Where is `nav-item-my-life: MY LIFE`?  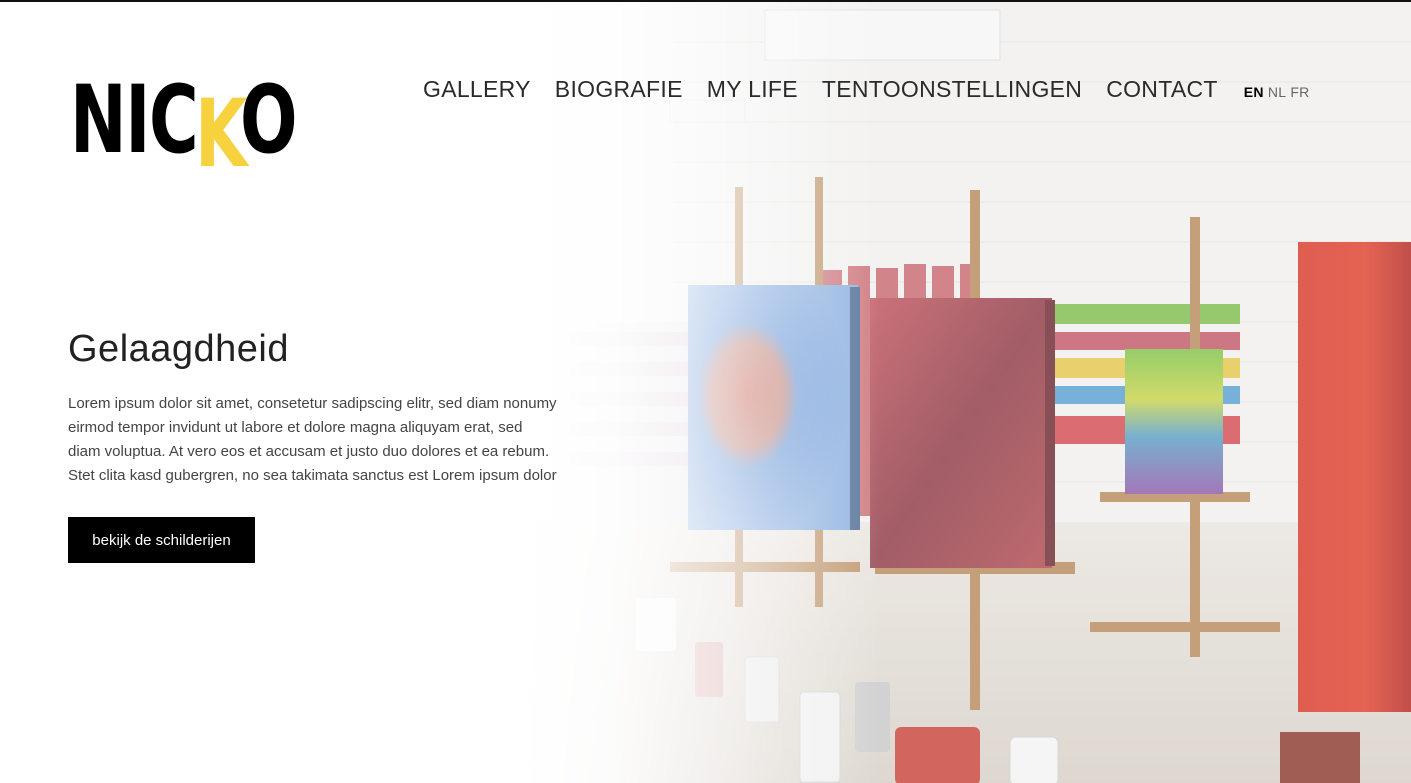 nav-item-my-life: MY LIFE is located at coordinates (752, 89).